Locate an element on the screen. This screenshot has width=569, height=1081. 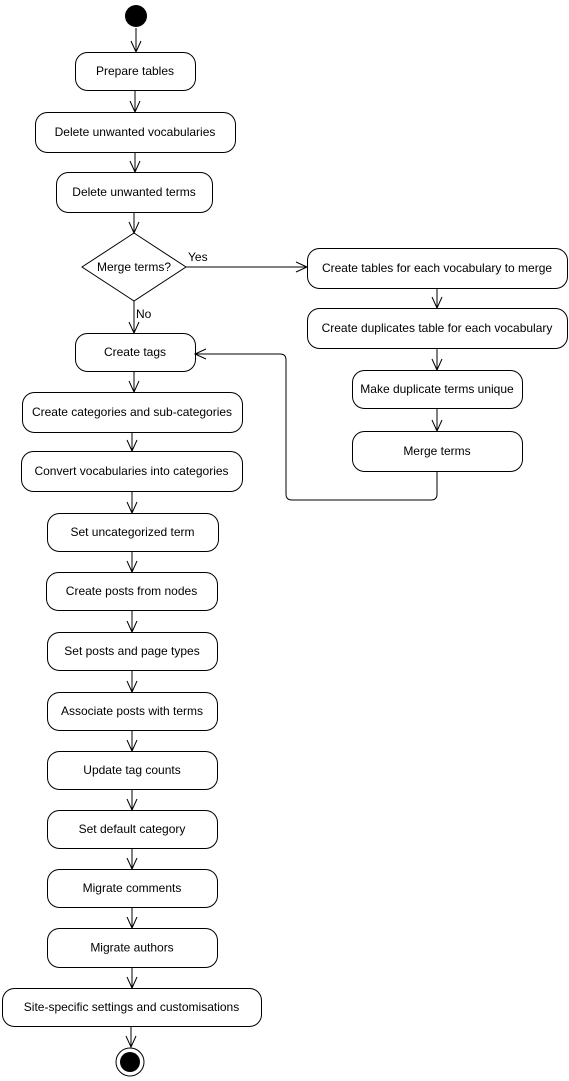
activity-label-posts: Create posts from nodes is located at coordinates (131, 591).